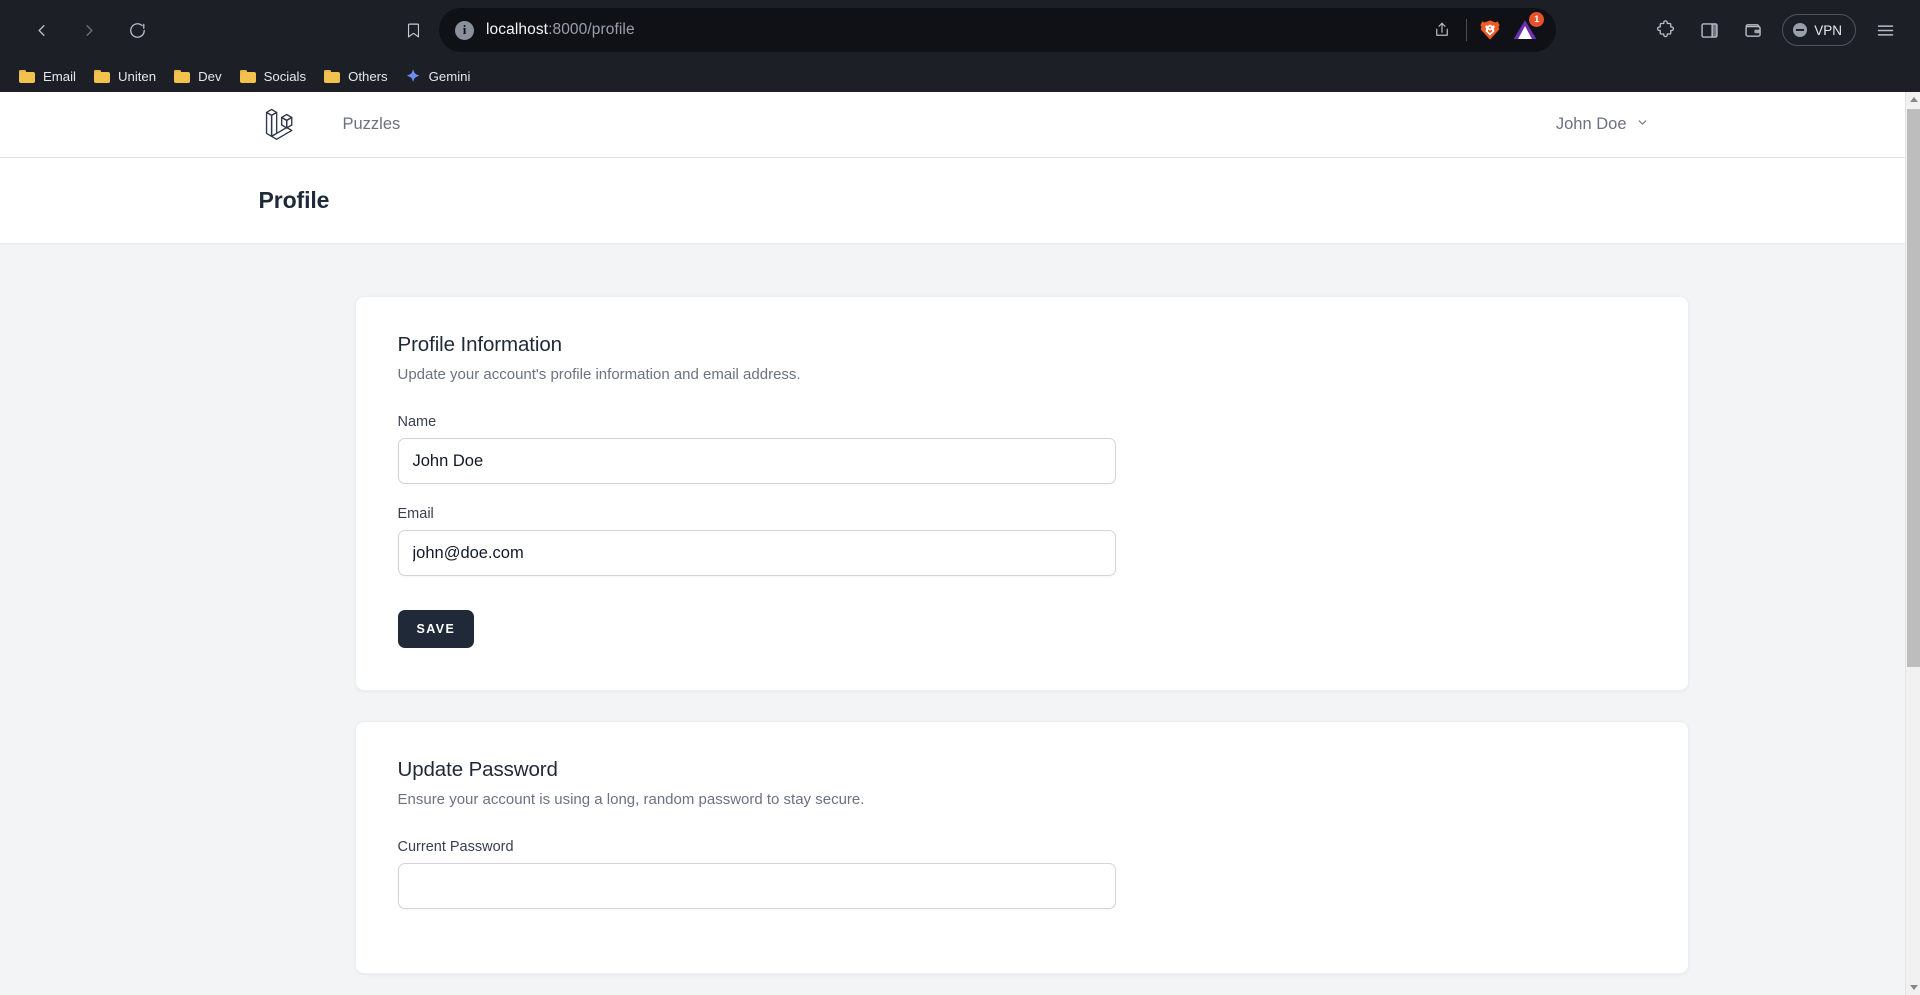  I want to click on current-password-input, so click(756, 886).